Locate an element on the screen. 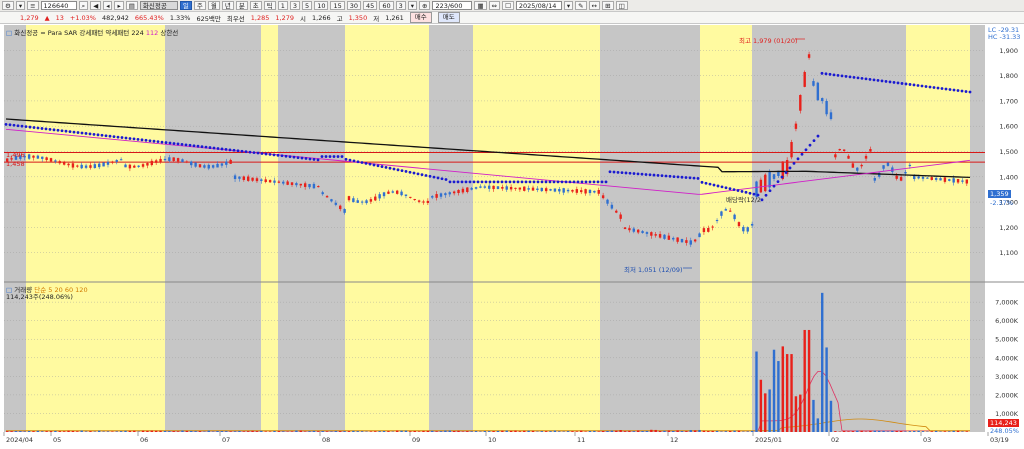  legend-ma-112: 112 is located at coordinates (152, 33).